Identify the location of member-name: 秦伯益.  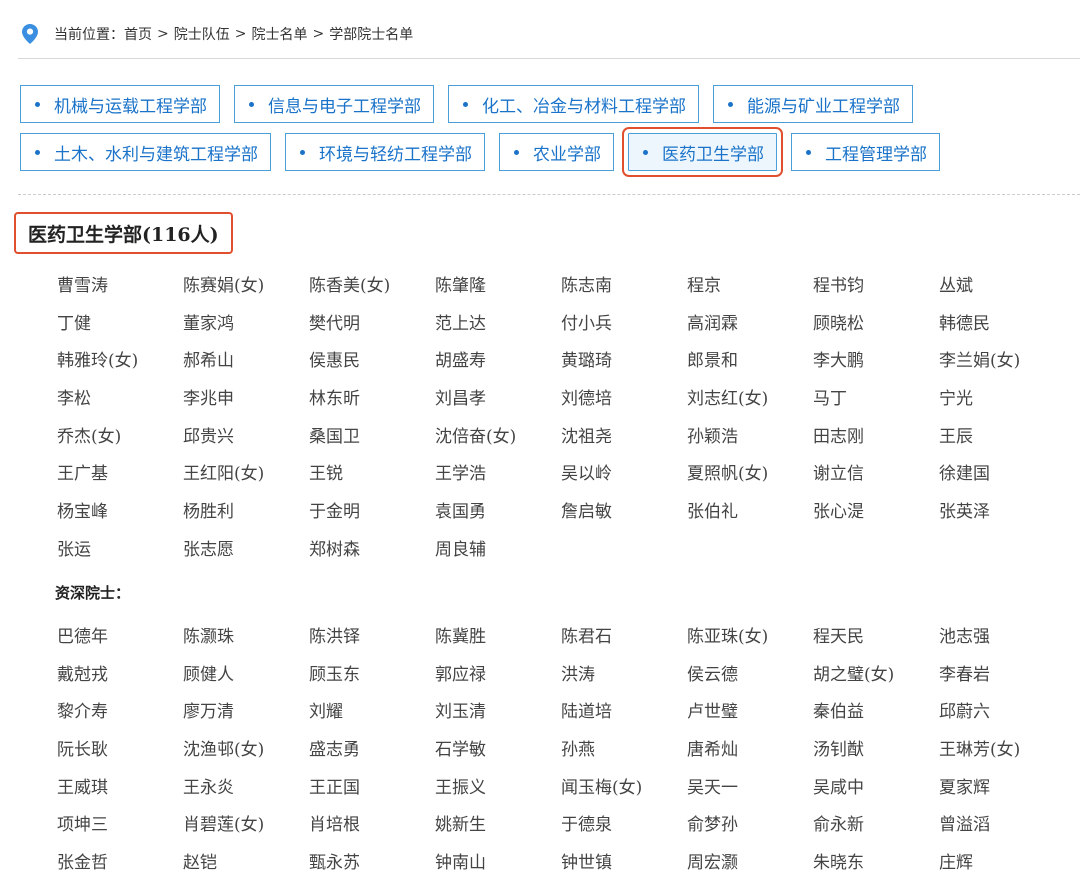
(876, 717).